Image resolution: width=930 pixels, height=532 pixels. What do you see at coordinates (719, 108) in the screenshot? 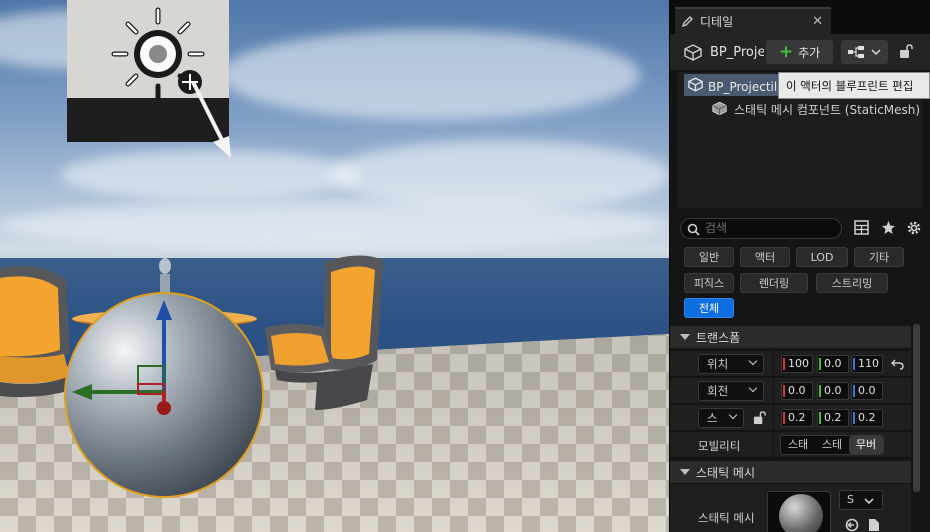
I see `static-mesh-icon` at bounding box center [719, 108].